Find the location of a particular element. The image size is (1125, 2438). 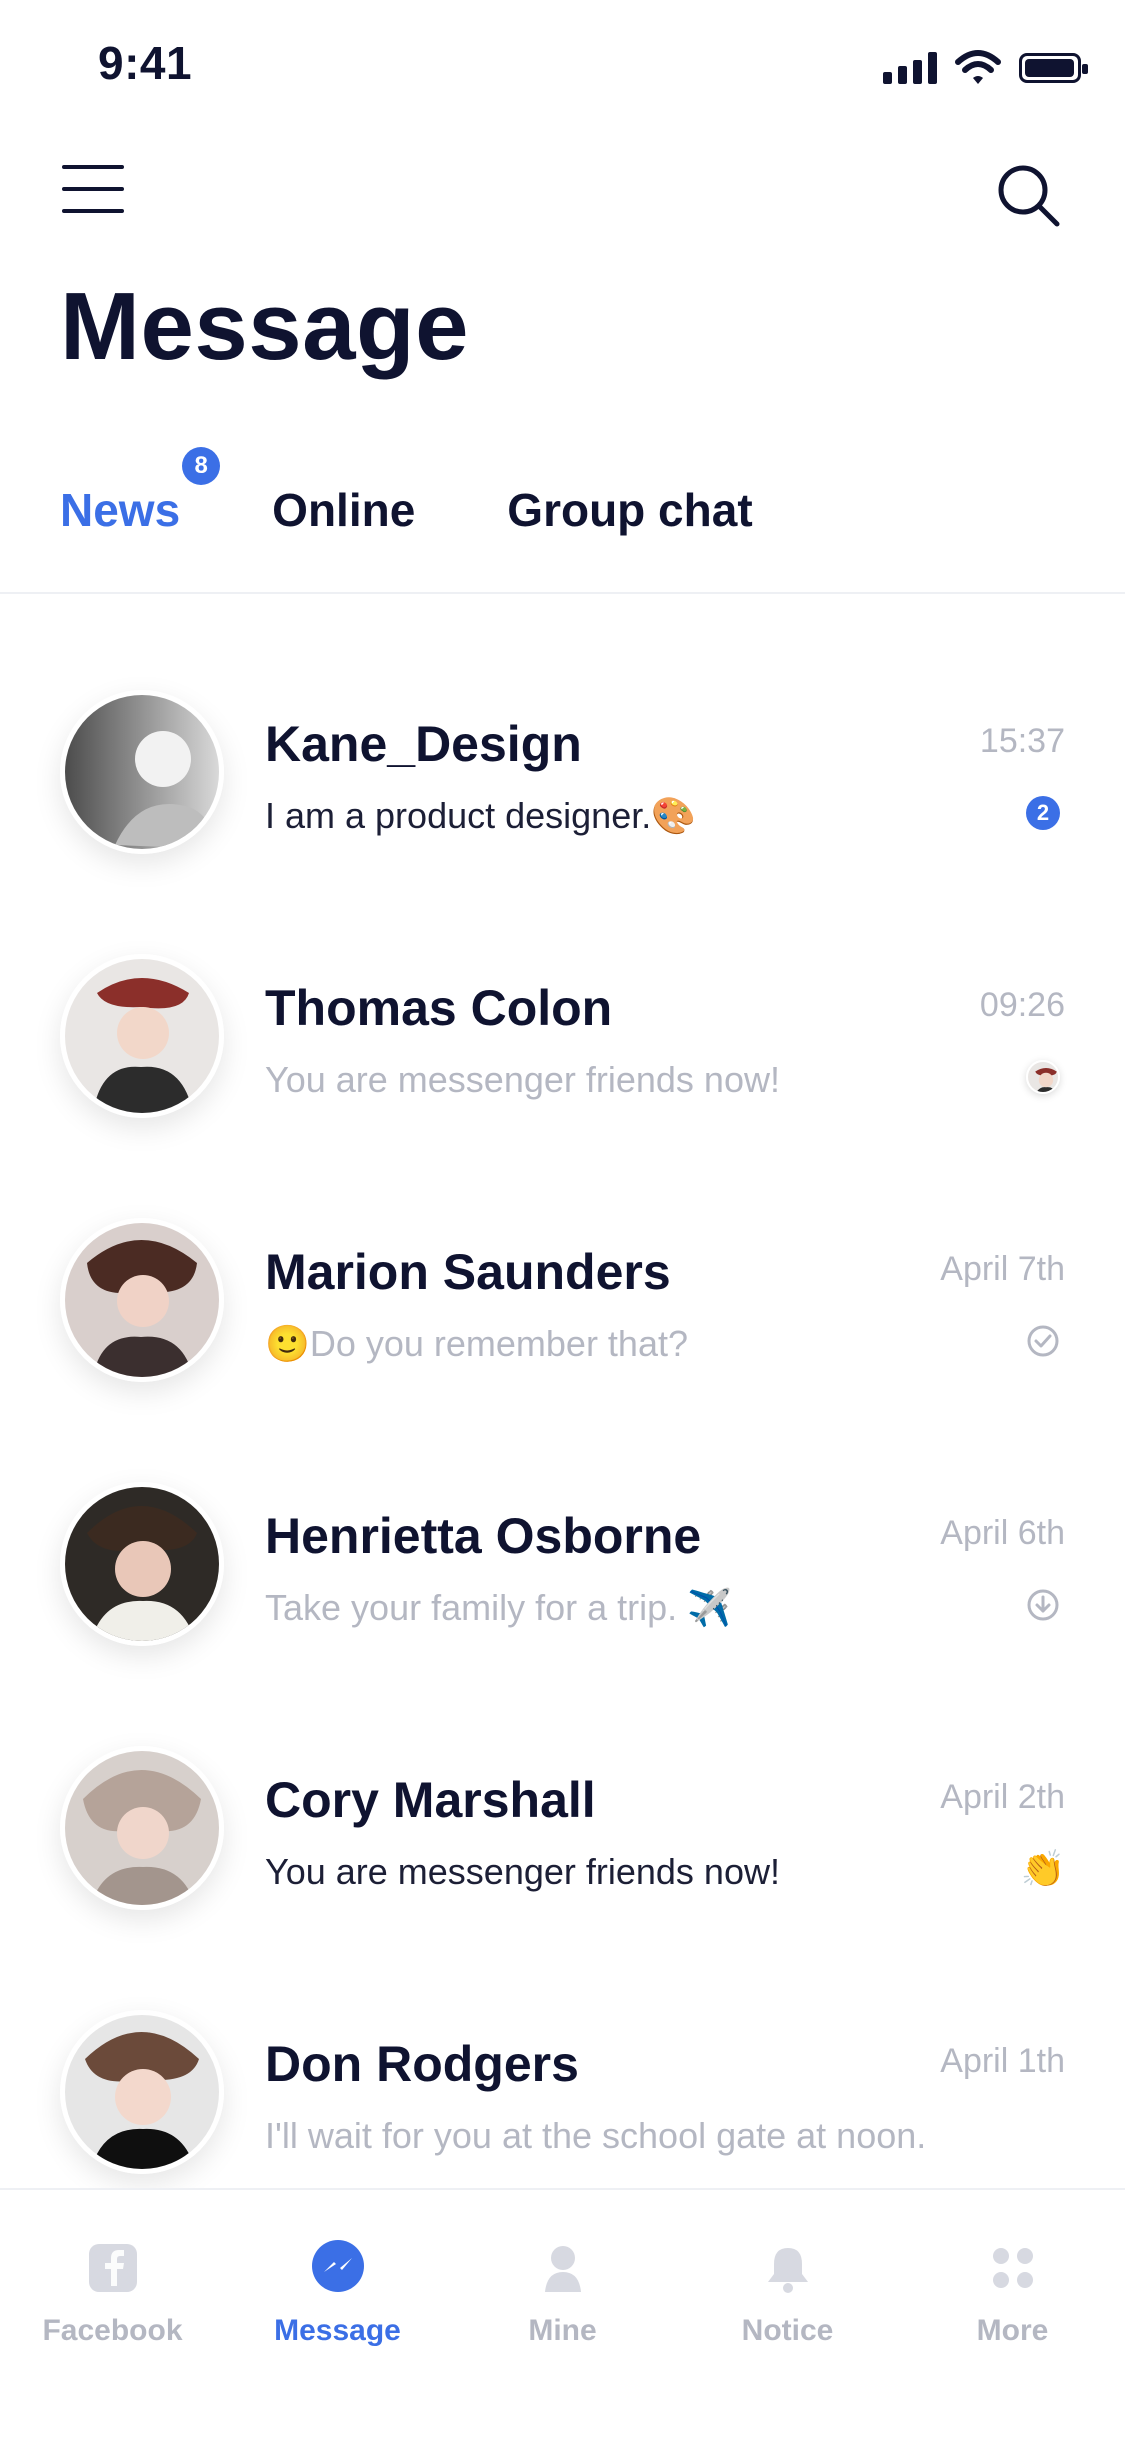

tab-online-label: Online is located at coordinates (344, 510).